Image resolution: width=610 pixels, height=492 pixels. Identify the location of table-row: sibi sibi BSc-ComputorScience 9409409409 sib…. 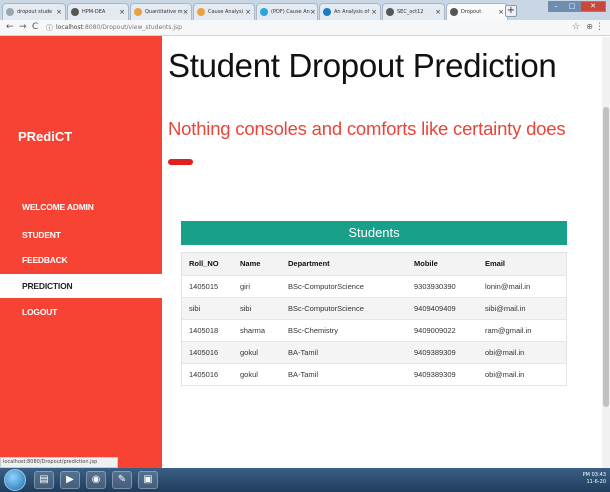
(374, 308).